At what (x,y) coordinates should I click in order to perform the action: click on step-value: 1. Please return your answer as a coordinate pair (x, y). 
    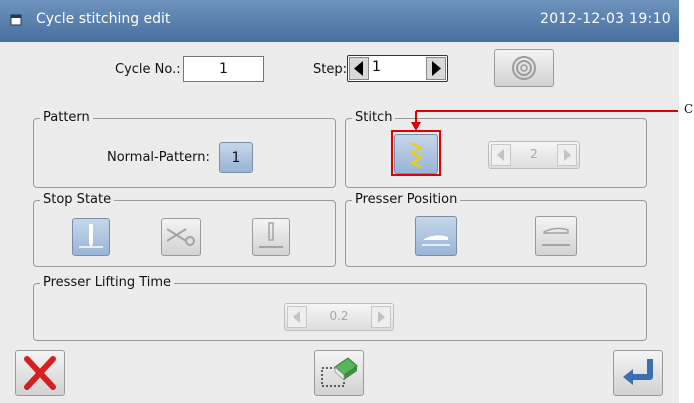
    Looking at the image, I should click on (376, 67).